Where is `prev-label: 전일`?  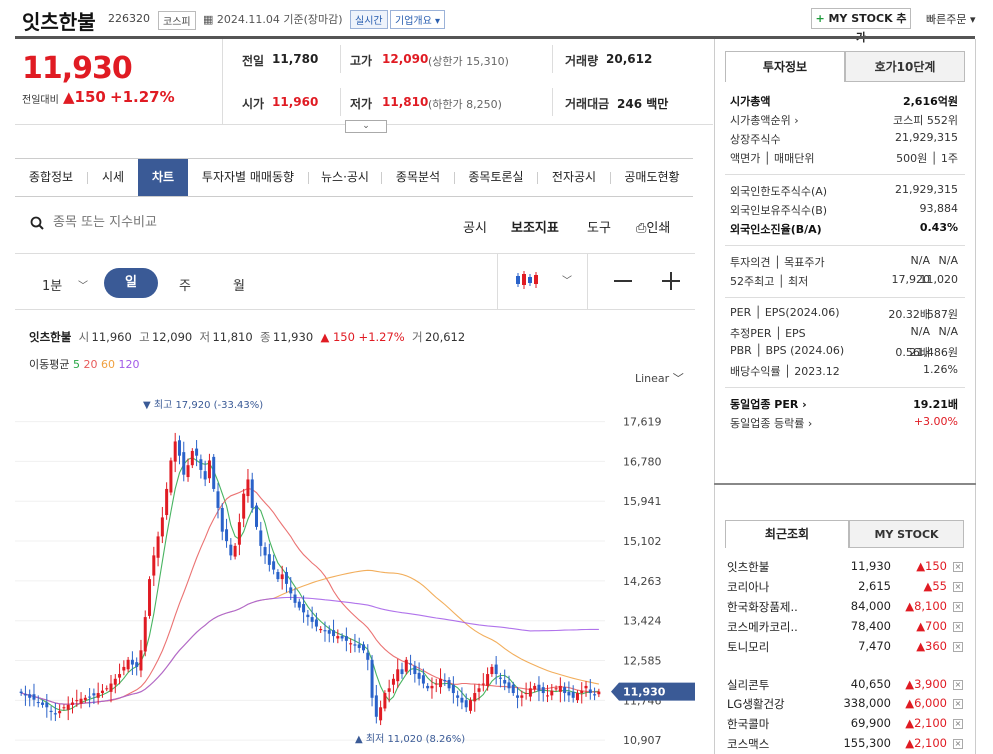 prev-label: 전일 is located at coordinates (253, 61).